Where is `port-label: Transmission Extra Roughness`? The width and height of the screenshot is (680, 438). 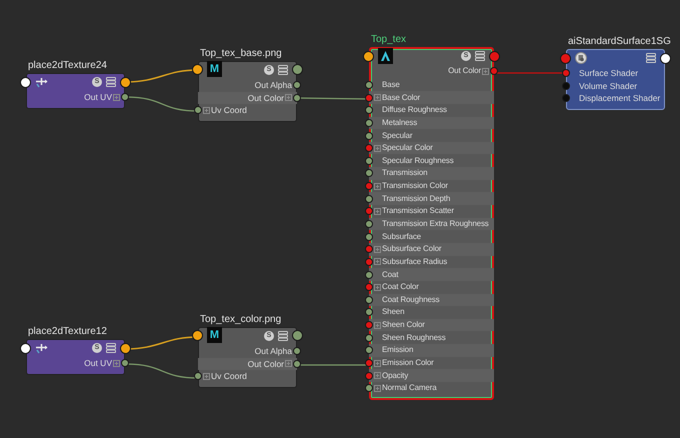 port-label: Transmission Extra Roughness is located at coordinates (435, 224).